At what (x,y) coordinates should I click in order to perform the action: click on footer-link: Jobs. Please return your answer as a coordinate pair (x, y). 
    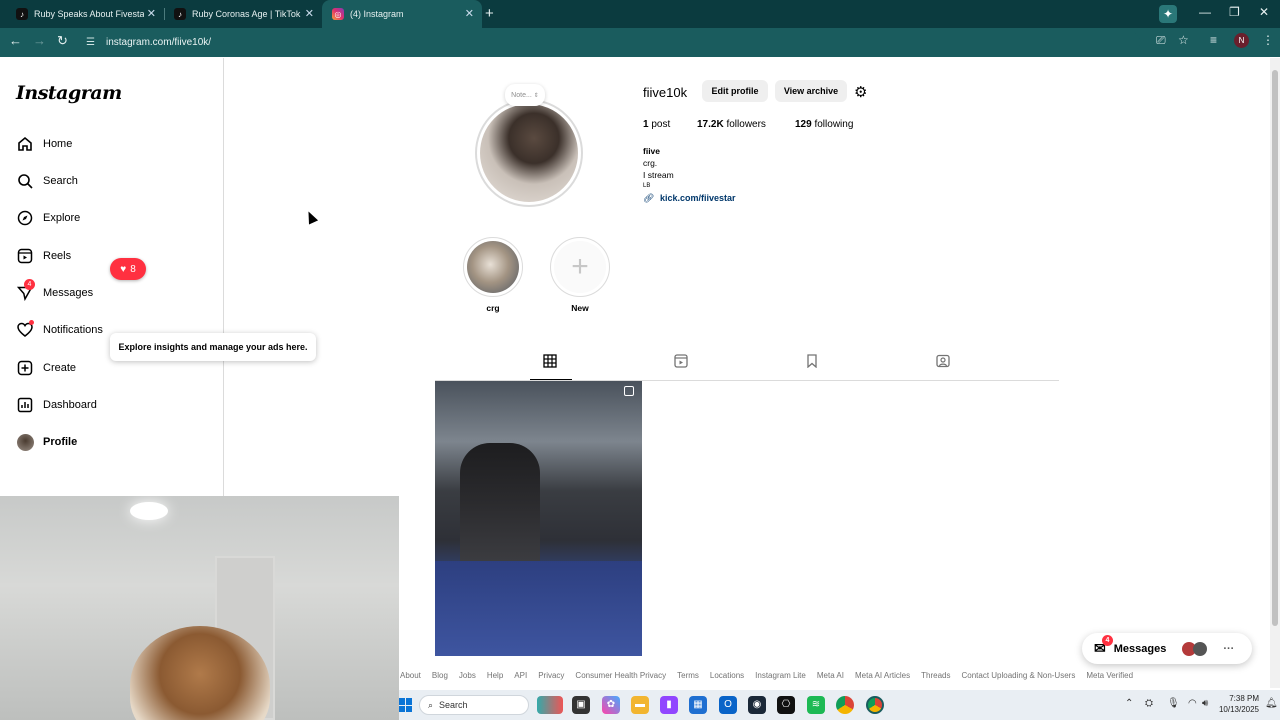
    Looking at the image, I should click on (467, 675).